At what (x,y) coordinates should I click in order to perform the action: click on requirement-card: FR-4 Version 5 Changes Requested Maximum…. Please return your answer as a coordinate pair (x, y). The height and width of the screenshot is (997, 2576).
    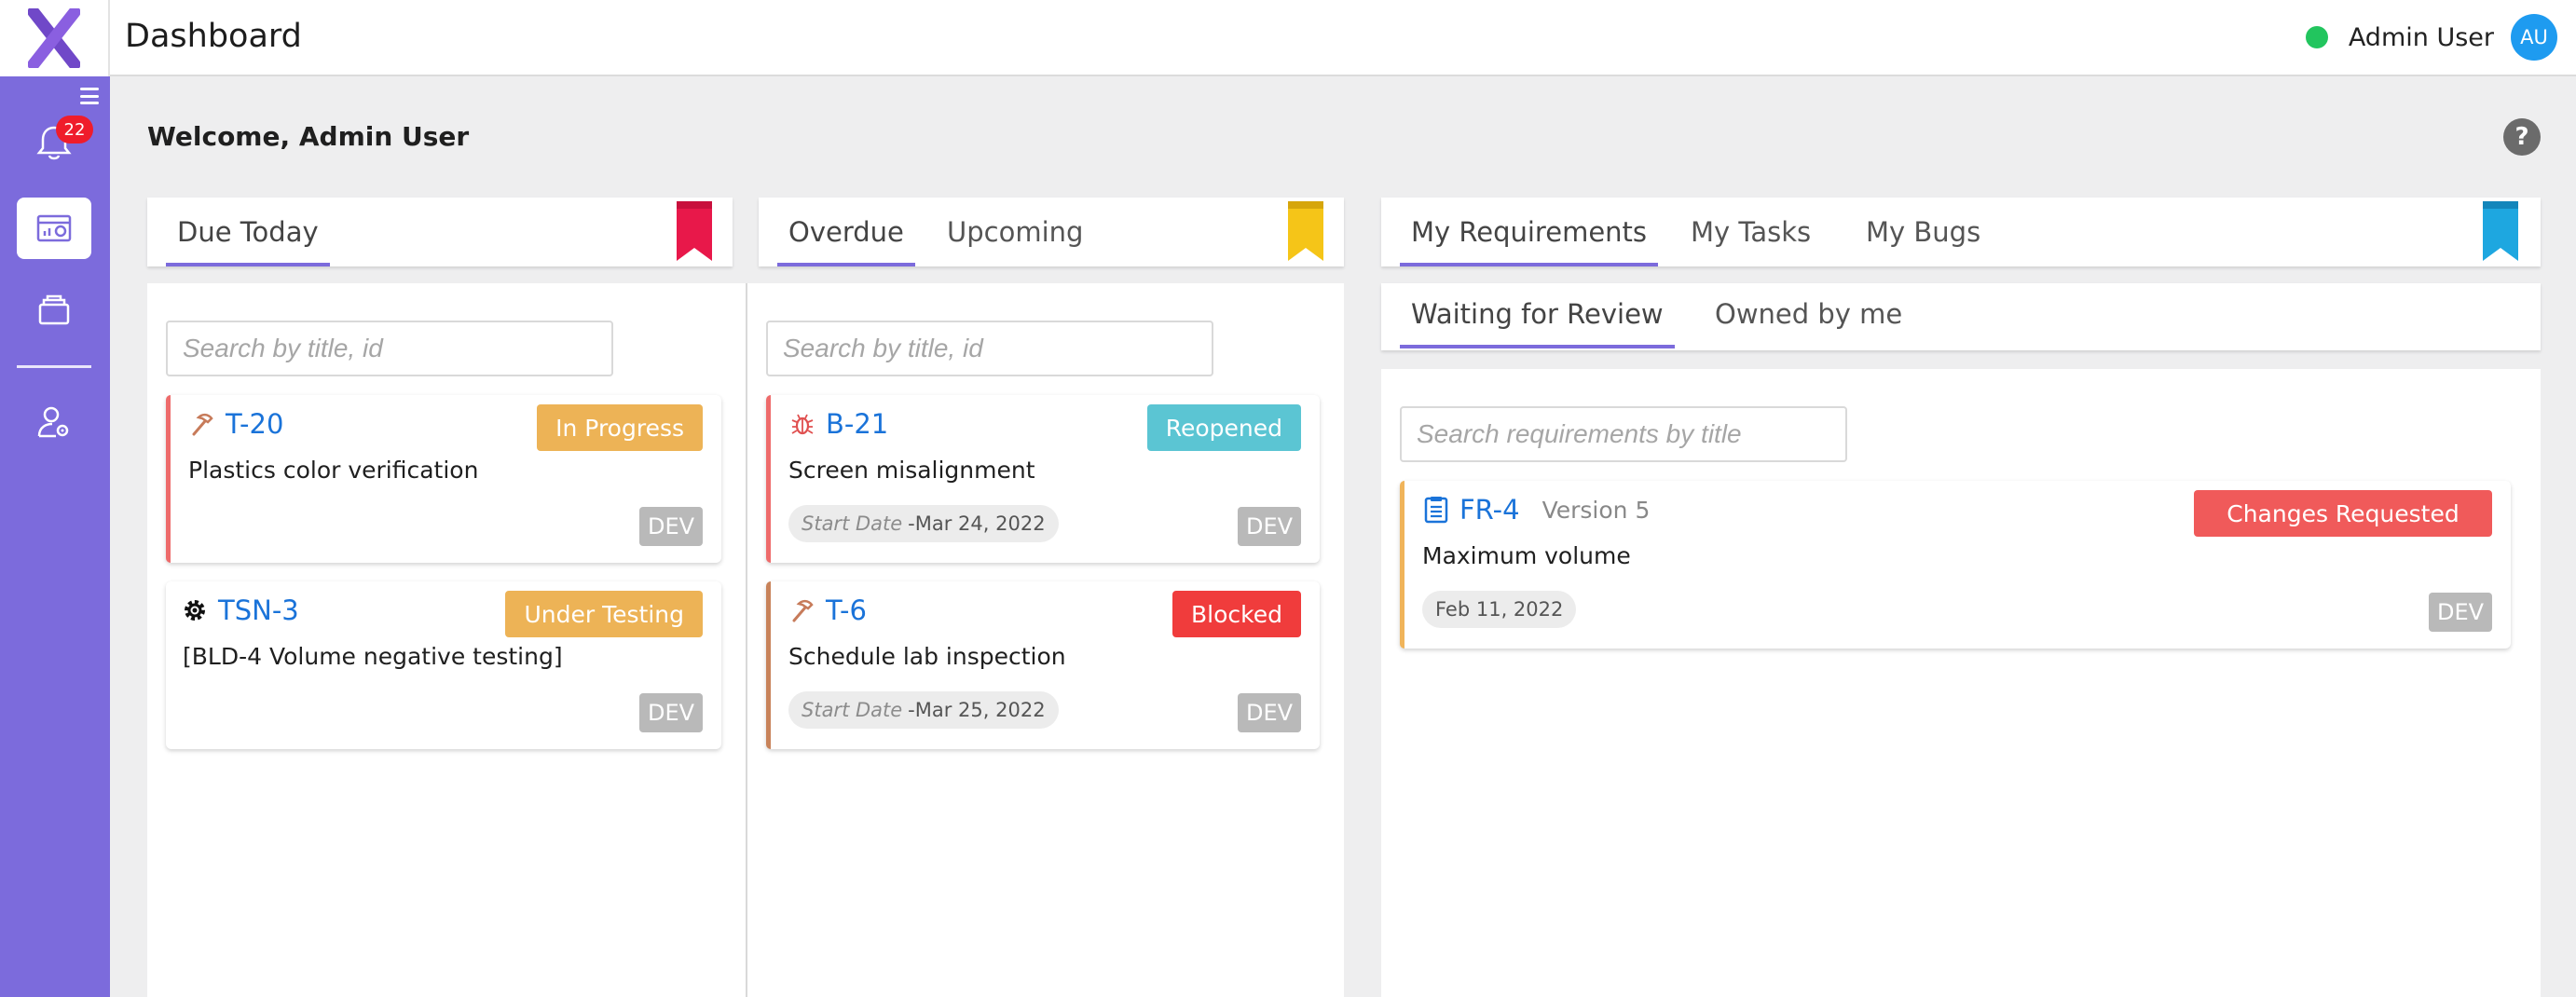
    Looking at the image, I should click on (1955, 565).